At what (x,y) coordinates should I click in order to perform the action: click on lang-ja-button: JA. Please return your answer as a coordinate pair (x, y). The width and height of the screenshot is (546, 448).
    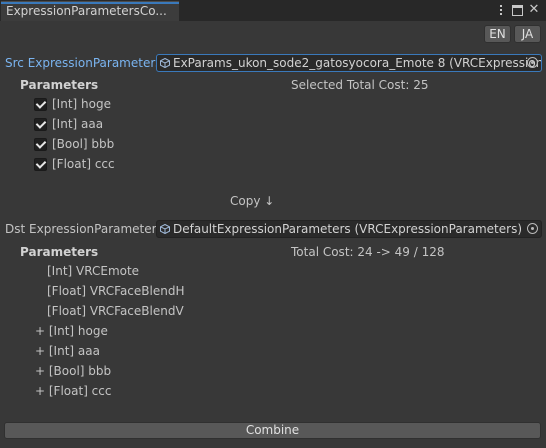
    Looking at the image, I should click on (527, 34).